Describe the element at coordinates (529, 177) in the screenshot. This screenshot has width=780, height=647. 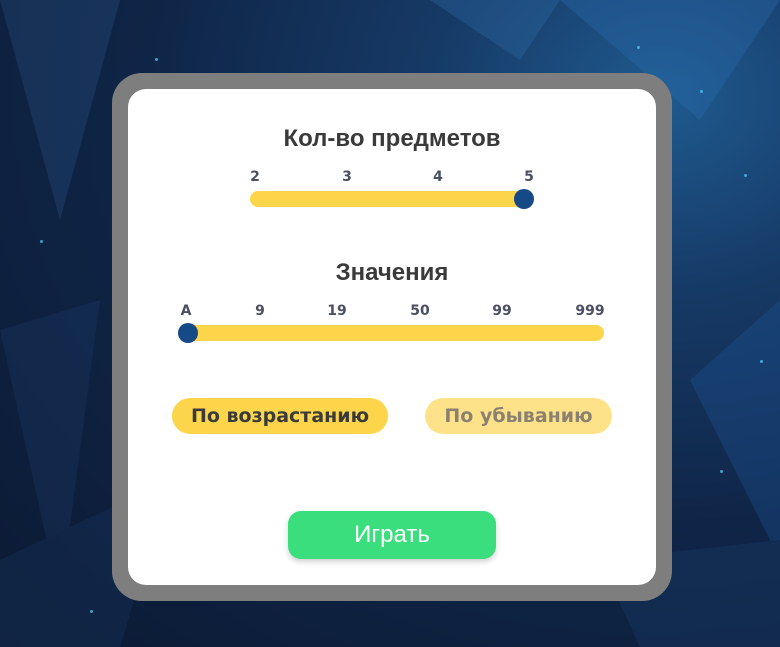
I see `item-count-tick: 5` at that location.